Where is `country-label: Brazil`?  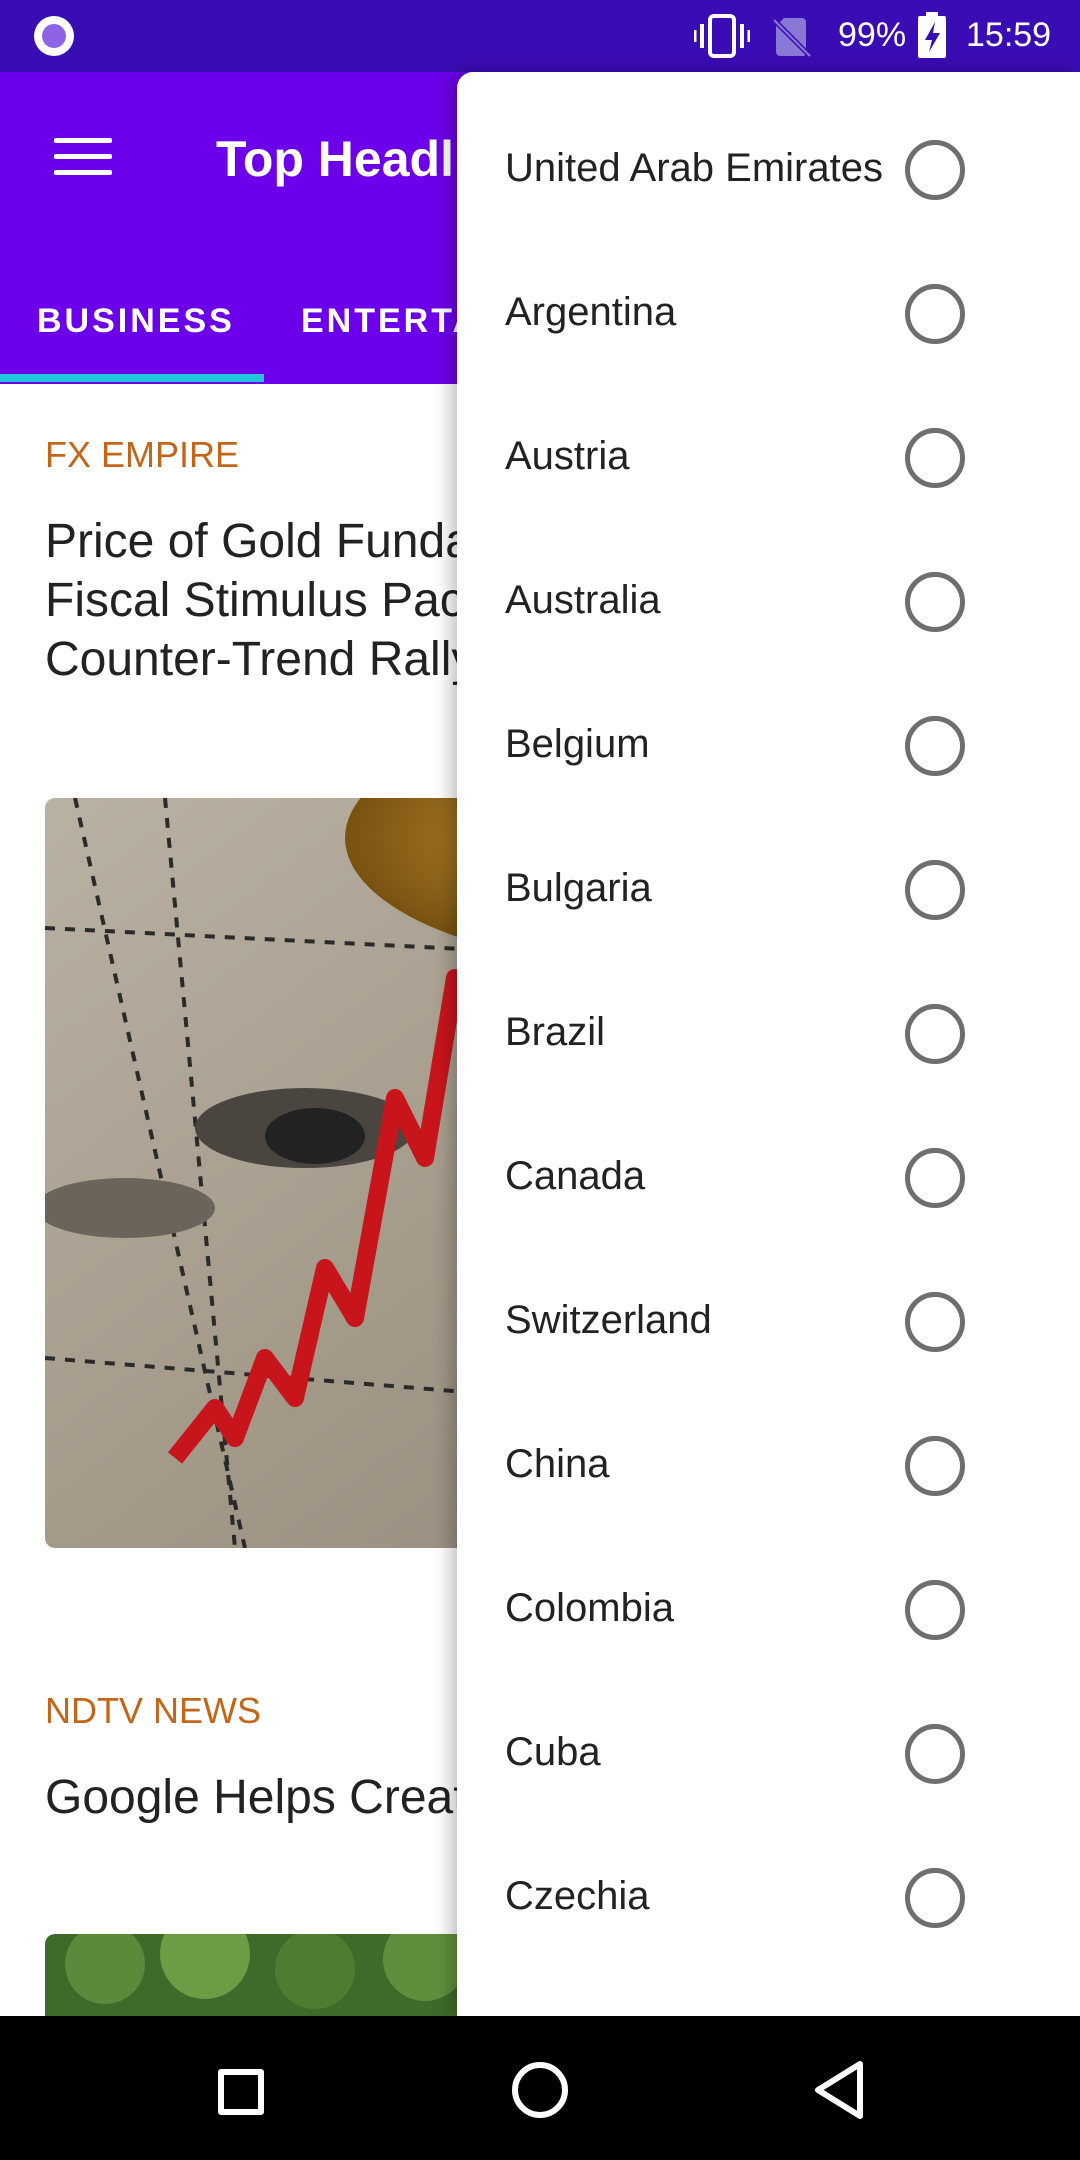
country-label: Brazil is located at coordinates (555, 1032).